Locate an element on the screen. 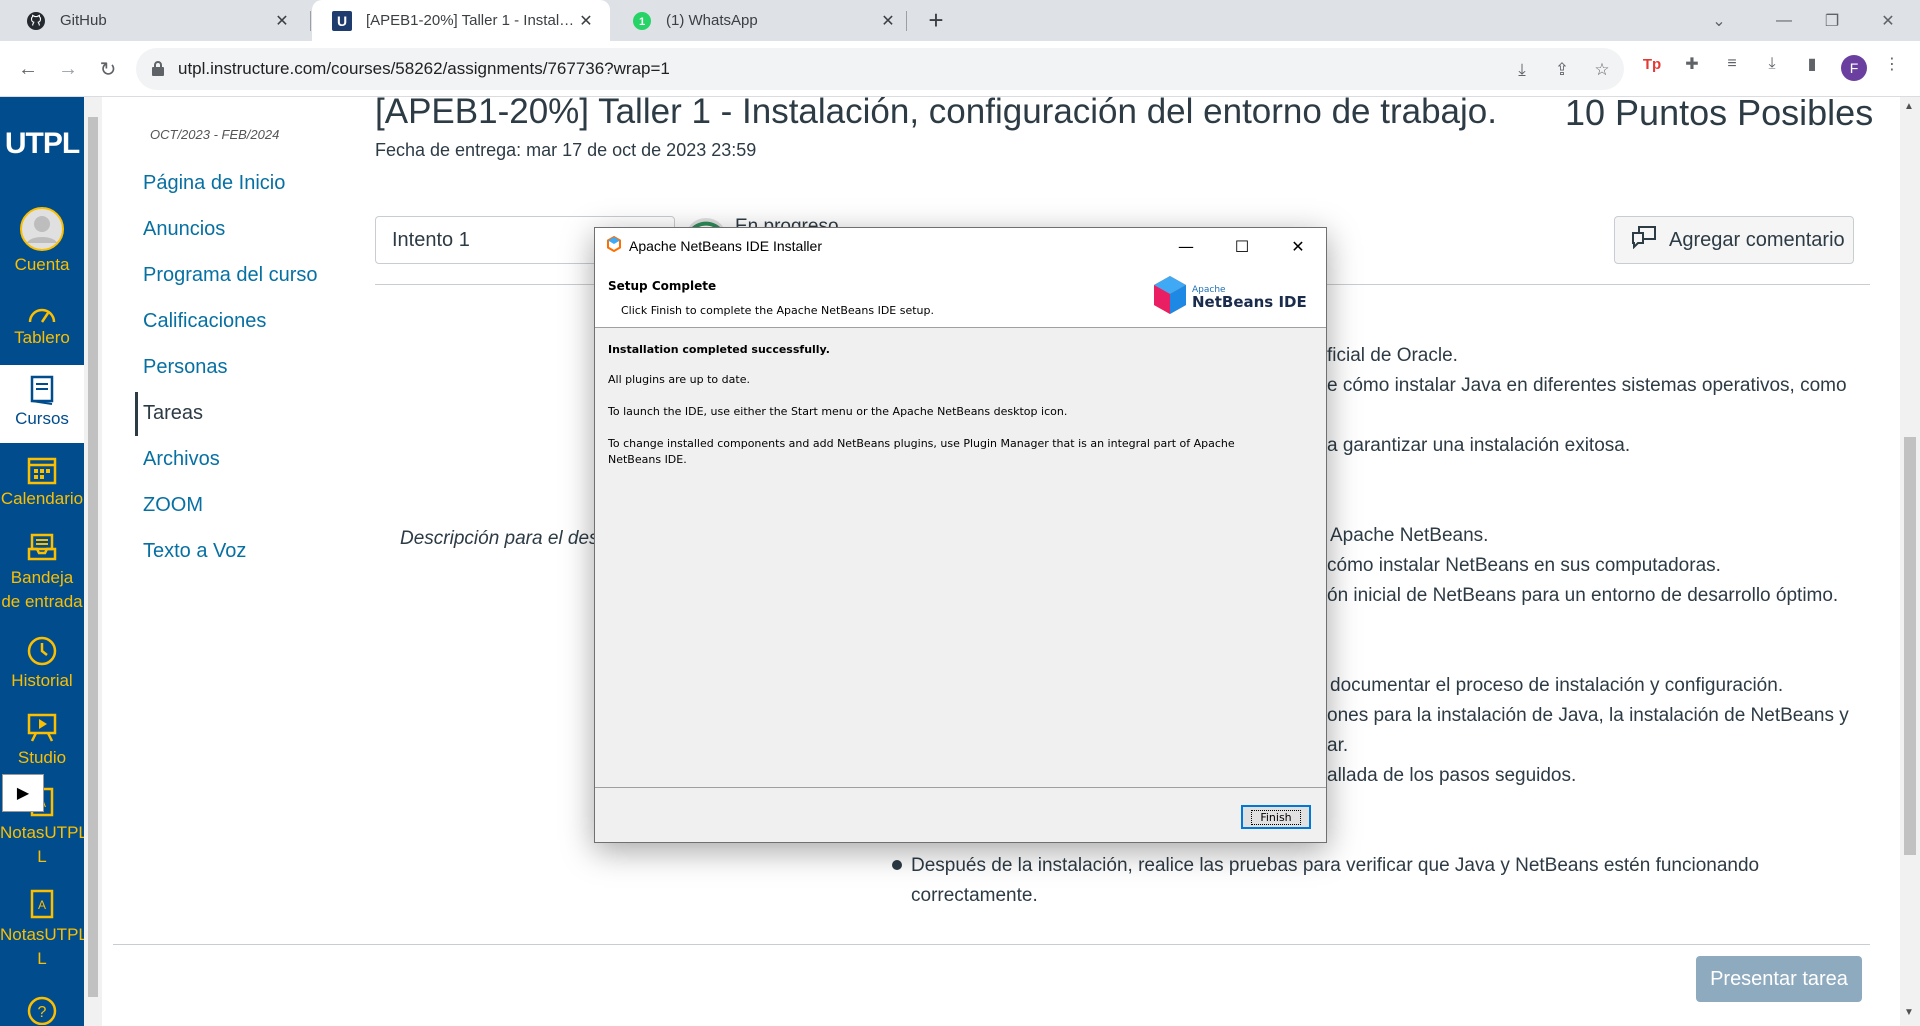 The width and height of the screenshot is (1920, 1026). divider is located at coordinates (991, 944).